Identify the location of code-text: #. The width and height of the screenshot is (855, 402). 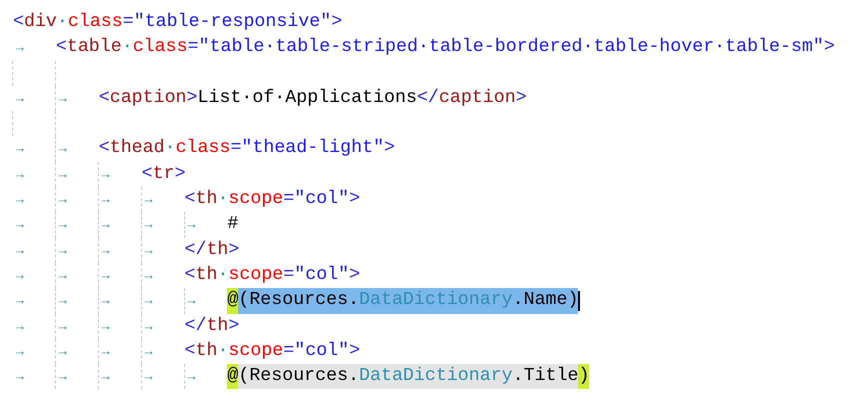
(232, 224).